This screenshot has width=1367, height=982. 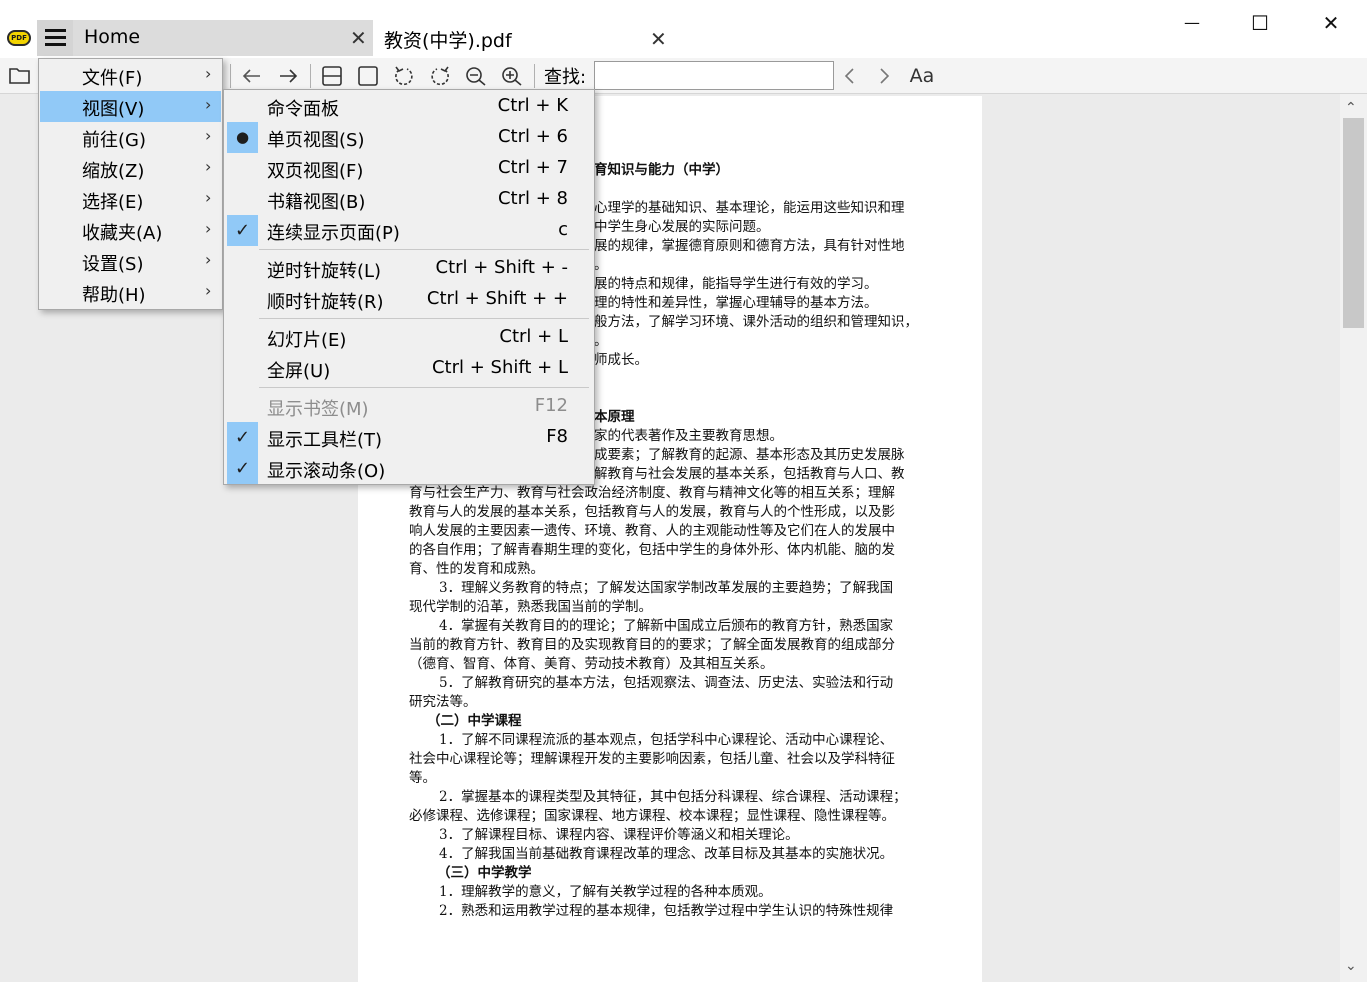 I want to click on document-text-line: （二）中学课程, so click(x=474, y=721).